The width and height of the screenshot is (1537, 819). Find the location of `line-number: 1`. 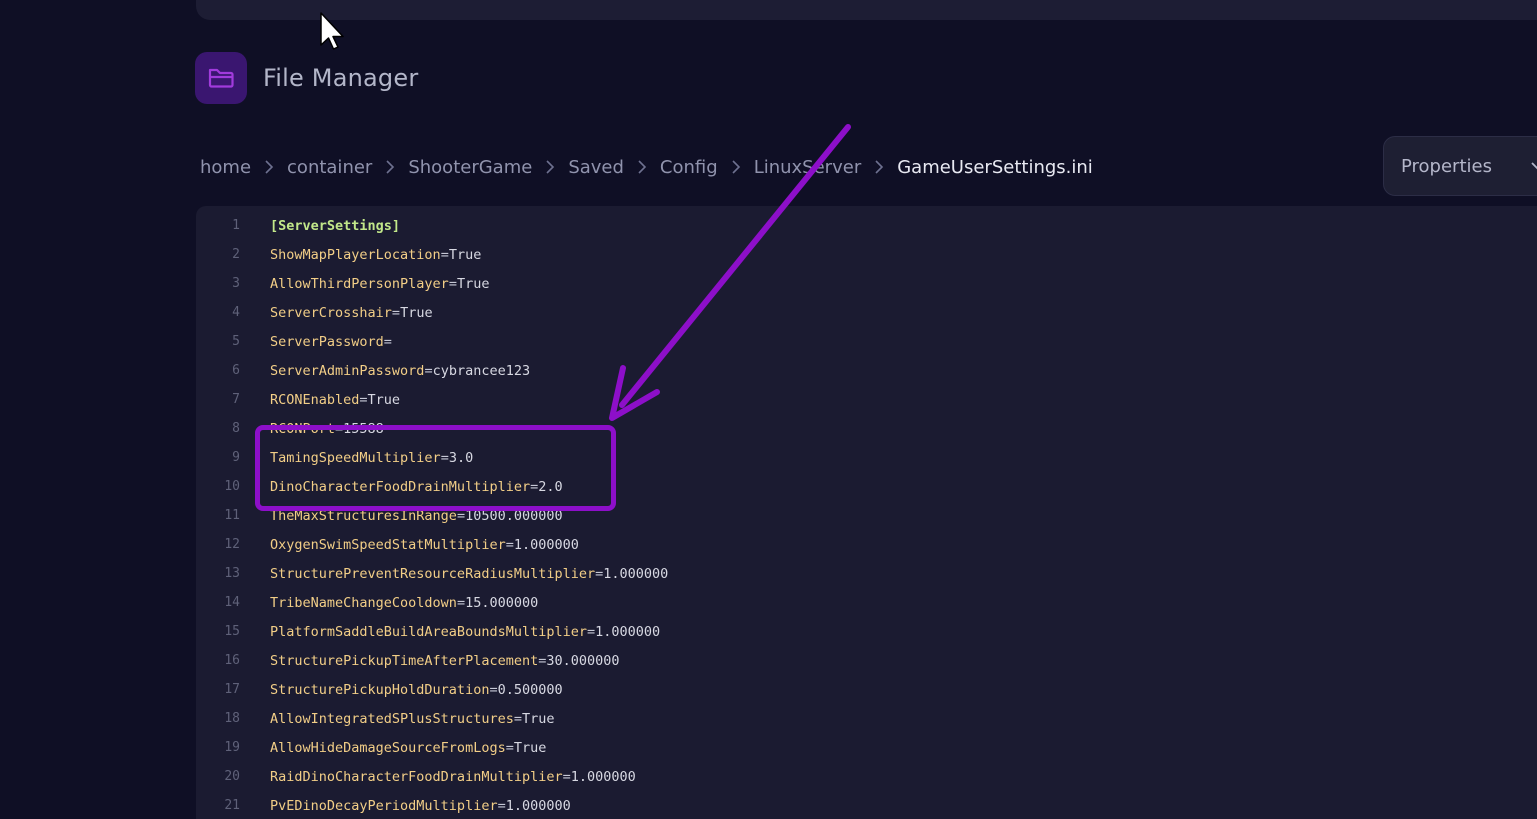

line-number: 1 is located at coordinates (236, 225).